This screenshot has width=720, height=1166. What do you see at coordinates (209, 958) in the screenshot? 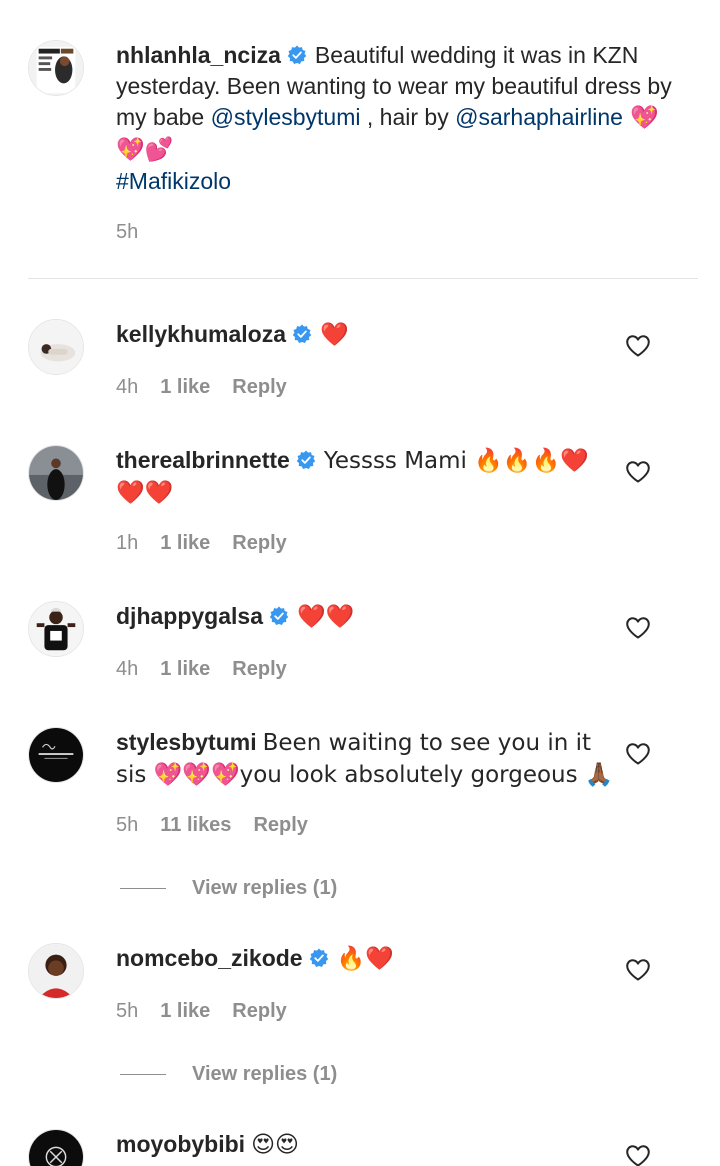
I see `comment-username: nomcebo_zikode` at bounding box center [209, 958].